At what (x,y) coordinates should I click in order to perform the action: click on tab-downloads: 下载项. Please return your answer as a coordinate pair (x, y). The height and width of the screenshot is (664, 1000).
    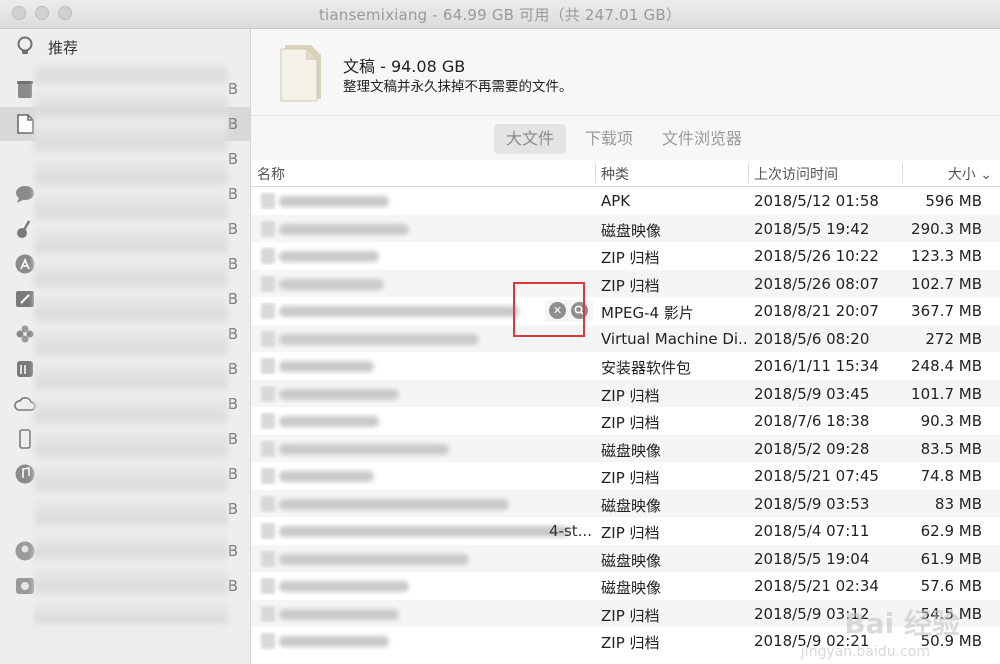
    Looking at the image, I should click on (609, 139).